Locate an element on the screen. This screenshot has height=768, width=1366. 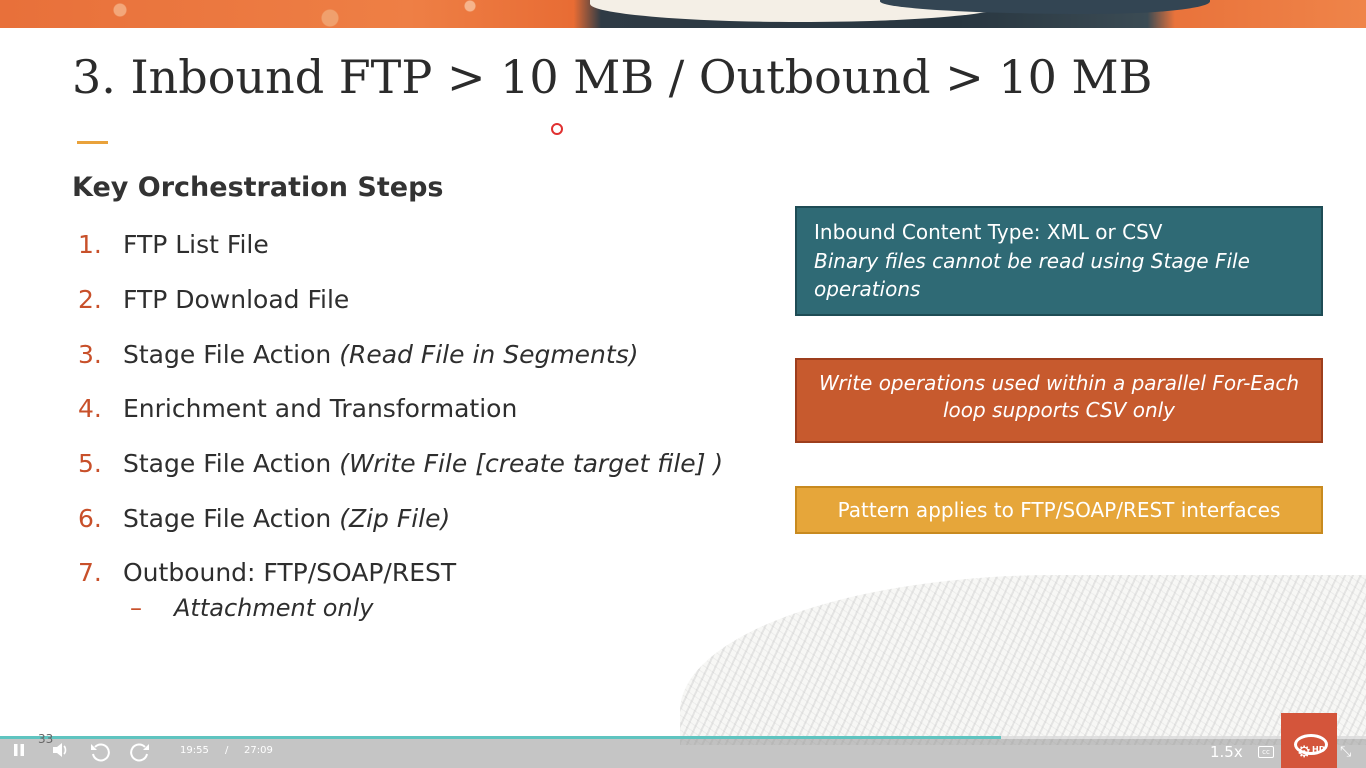
gear-icon: ⚙ is located at coordinates (1304, 751).